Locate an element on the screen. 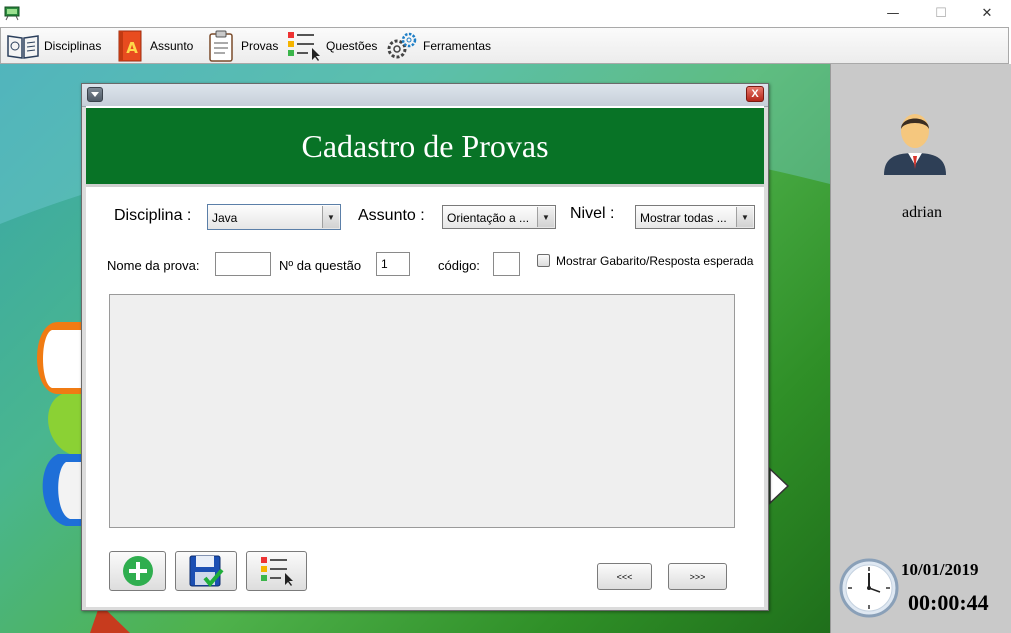  assunto-select: Orientação a ... ▼ is located at coordinates (499, 217).